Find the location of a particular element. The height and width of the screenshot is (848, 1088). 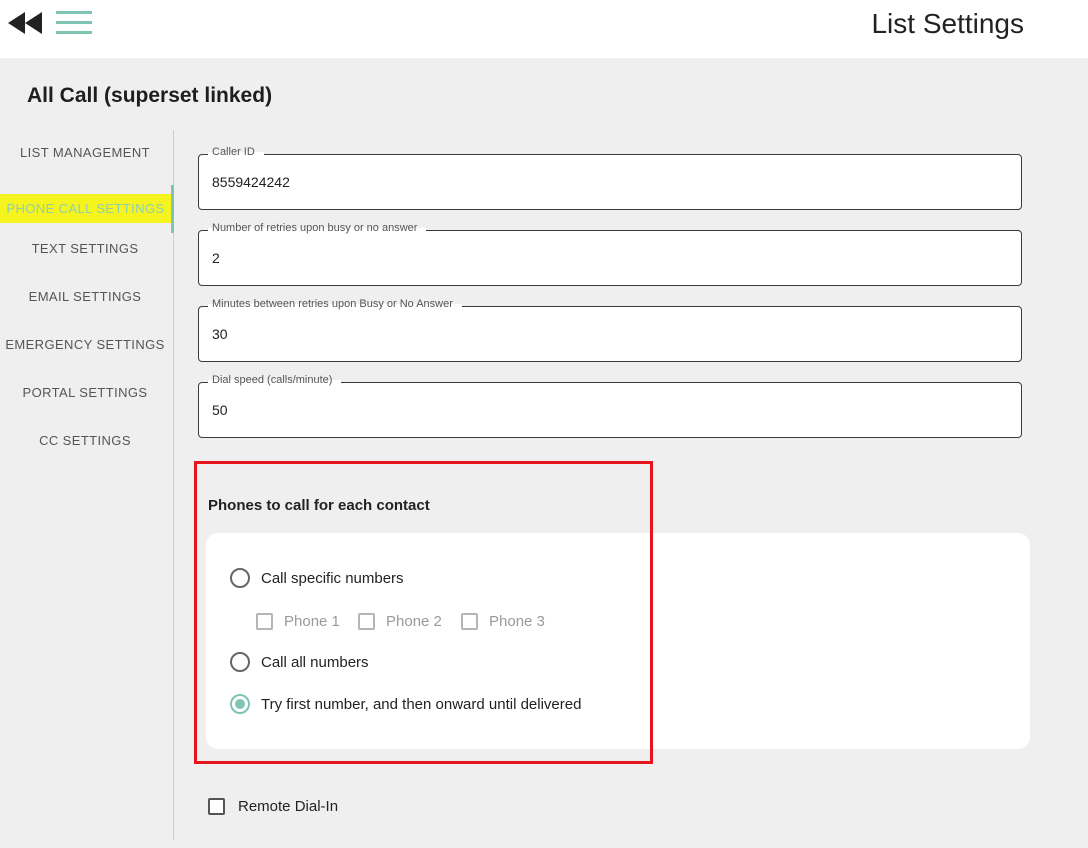

sidebar-item-portal-settings: PORTAL SETTINGS is located at coordinates (85, 393).